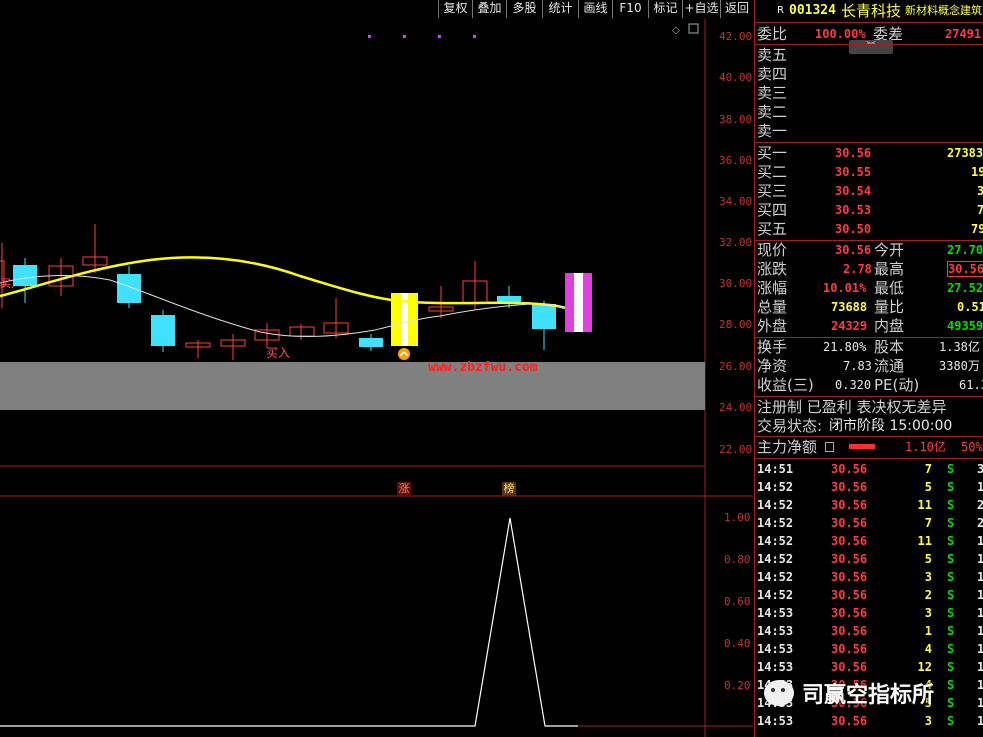 Image resolution: width=983 pixels, height=737 pixels. Describe the element at coordinates (595, 9) in the screenshot. I see `draw-line-button: 画线` at that location.